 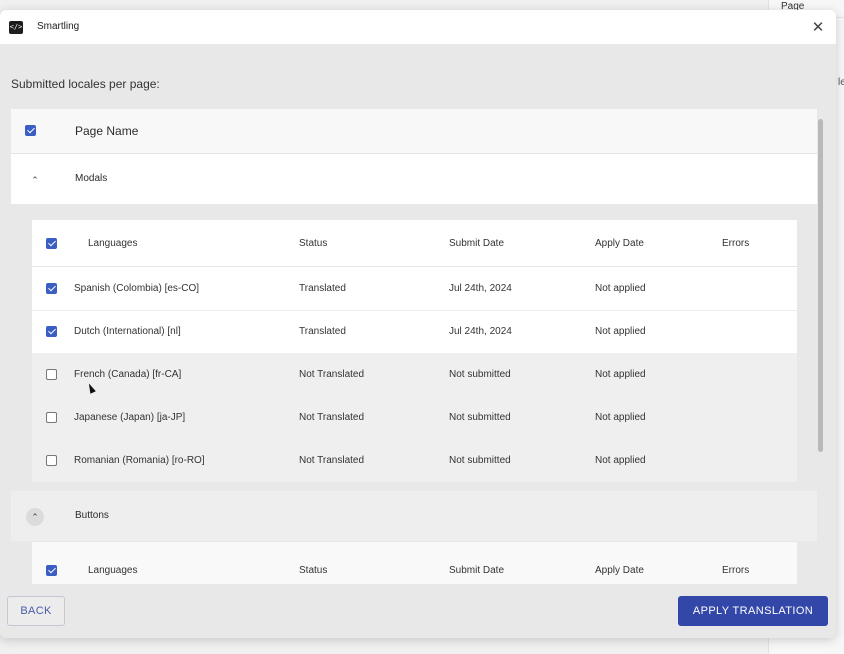 I want to click on page-name-header-row: Page Name, so click(x=414, y=131).